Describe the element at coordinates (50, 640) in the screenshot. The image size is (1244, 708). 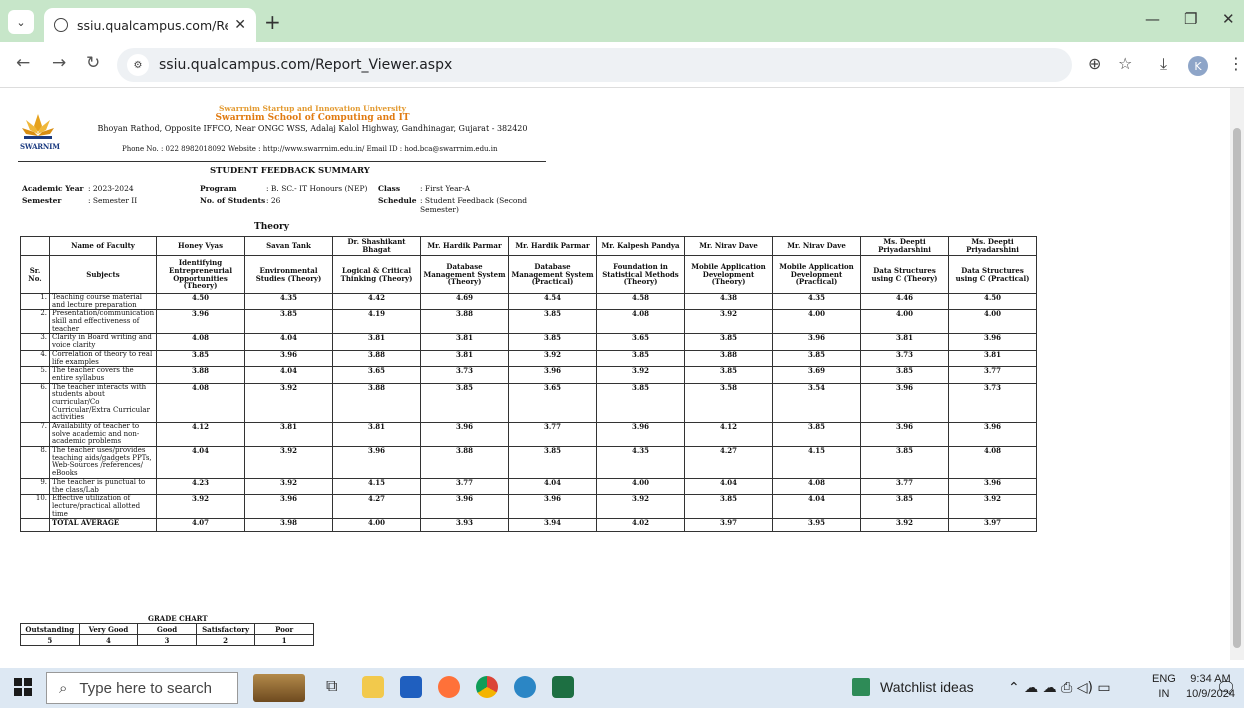
I see `grade-value: 5` at that location.